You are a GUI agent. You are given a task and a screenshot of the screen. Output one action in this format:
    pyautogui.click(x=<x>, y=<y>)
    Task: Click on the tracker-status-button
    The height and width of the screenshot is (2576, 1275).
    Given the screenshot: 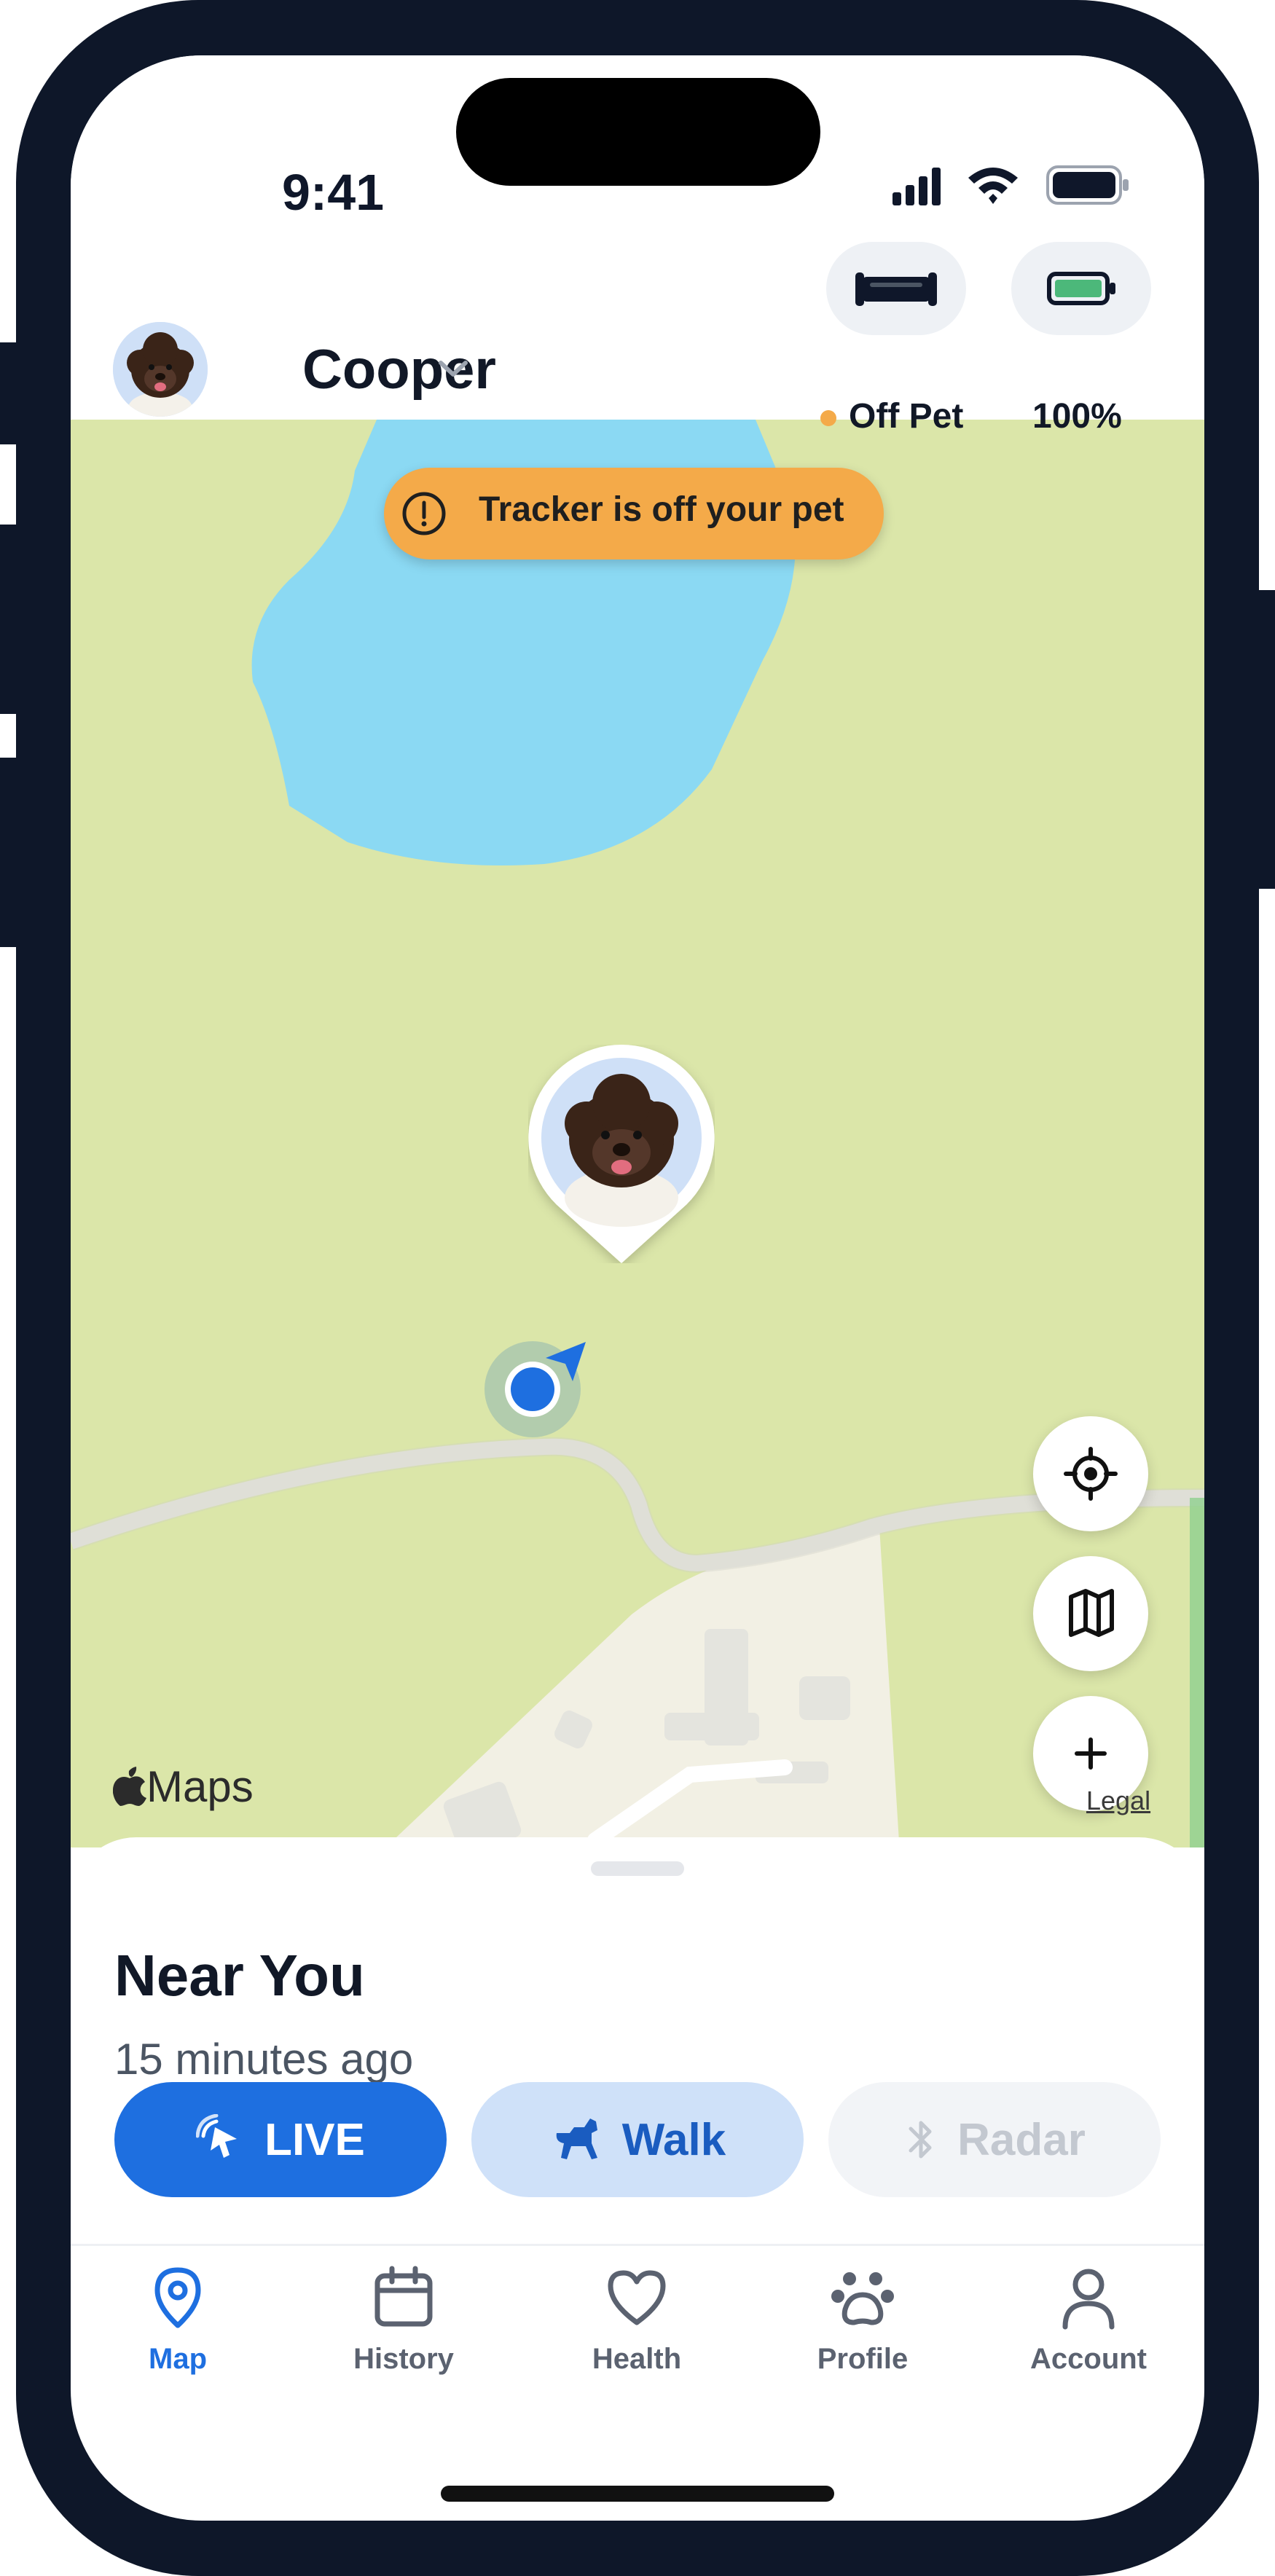 What is the action you would take?
    pyautogui.click(x=896, y=288)
    